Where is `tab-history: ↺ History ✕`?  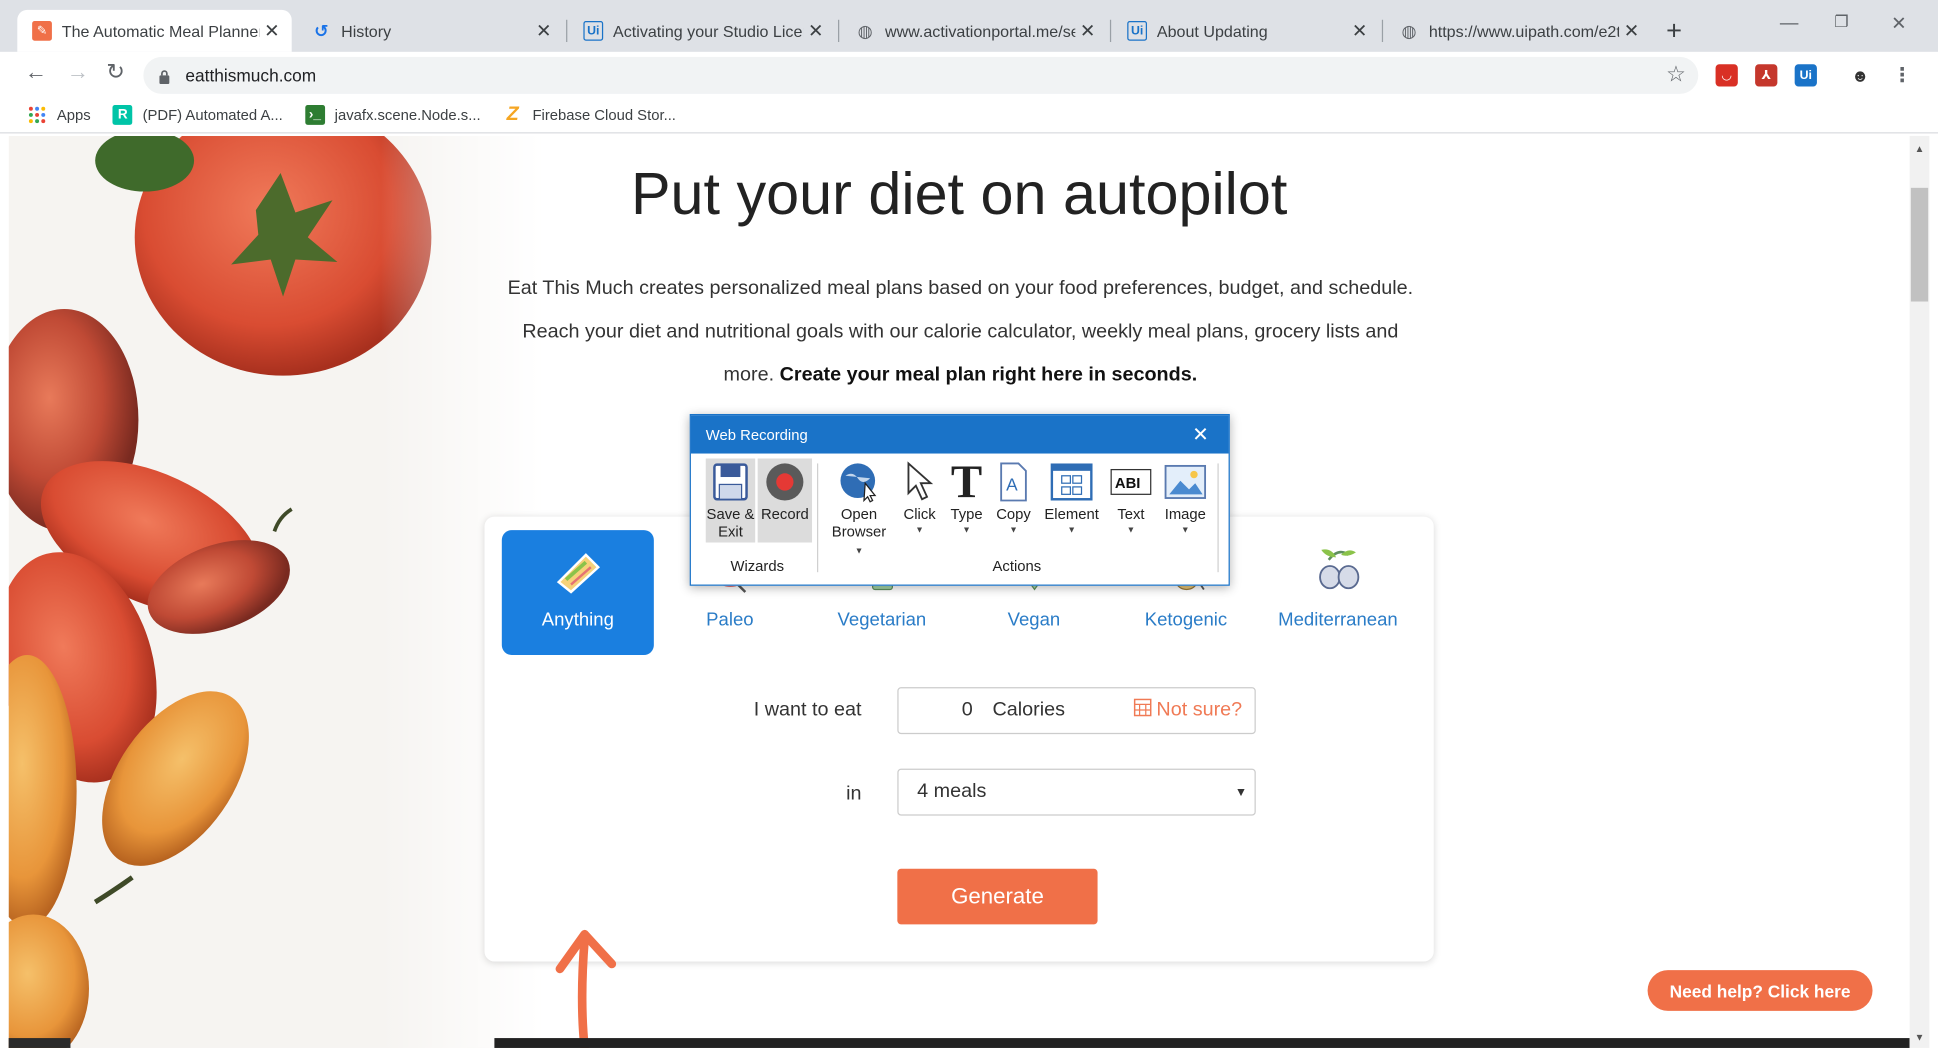
tab-history: ↺ History ✕ is located at coordinates (430, 31).